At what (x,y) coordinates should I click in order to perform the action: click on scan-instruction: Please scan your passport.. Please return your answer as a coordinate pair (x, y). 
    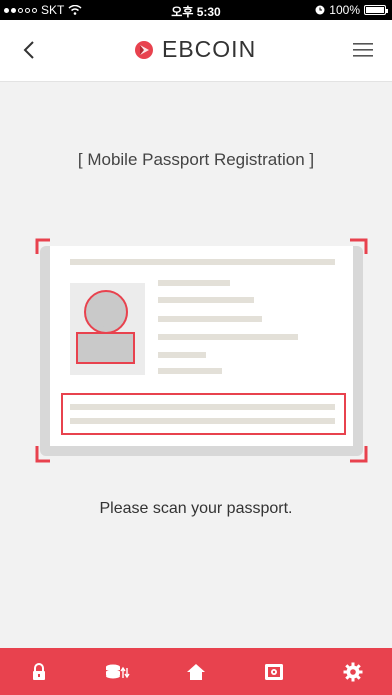
    Looking at the image, I should click on (196, 508).